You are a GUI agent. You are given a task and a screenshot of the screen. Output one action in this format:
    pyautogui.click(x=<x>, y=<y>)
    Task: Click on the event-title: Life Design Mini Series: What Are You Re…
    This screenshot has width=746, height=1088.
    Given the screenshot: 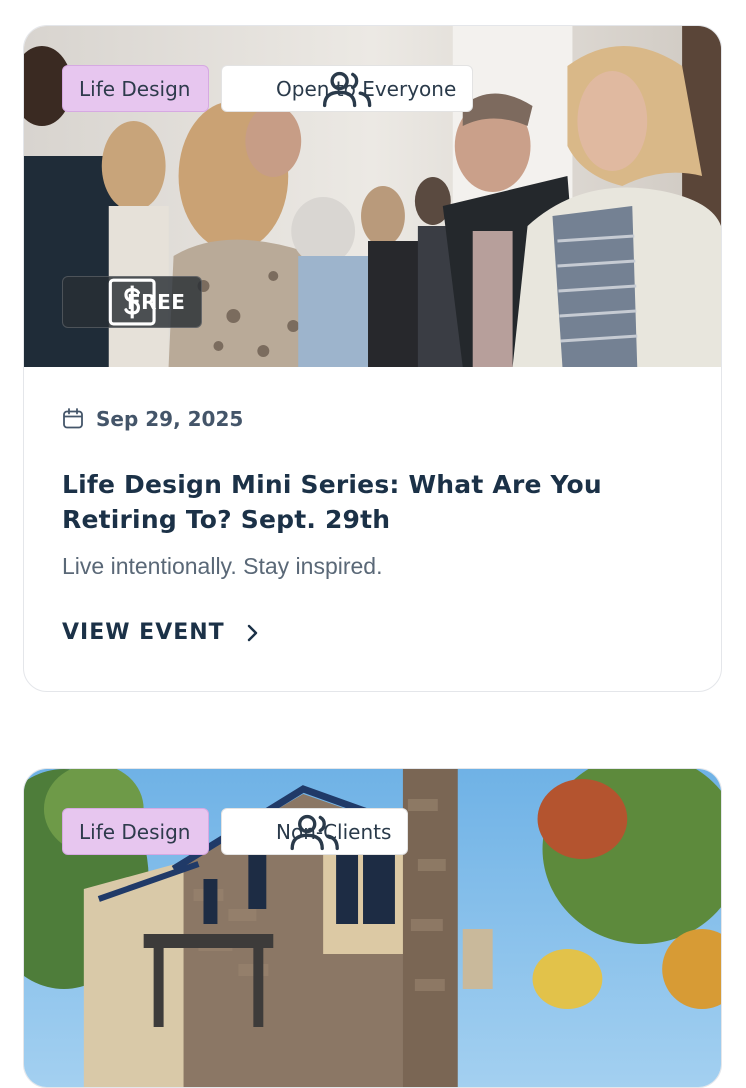 What is the action you would take?
    pyautogui.click(x=372, y=502)
    